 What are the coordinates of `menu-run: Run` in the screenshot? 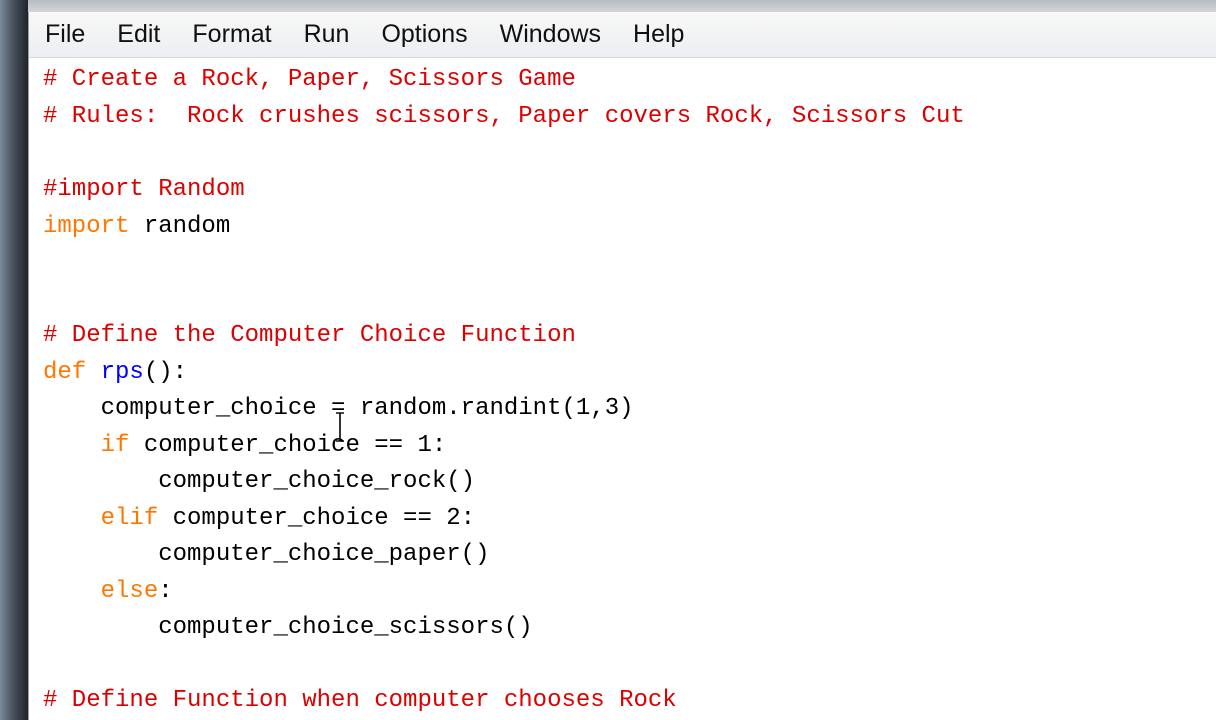 It's located at (327, 34).